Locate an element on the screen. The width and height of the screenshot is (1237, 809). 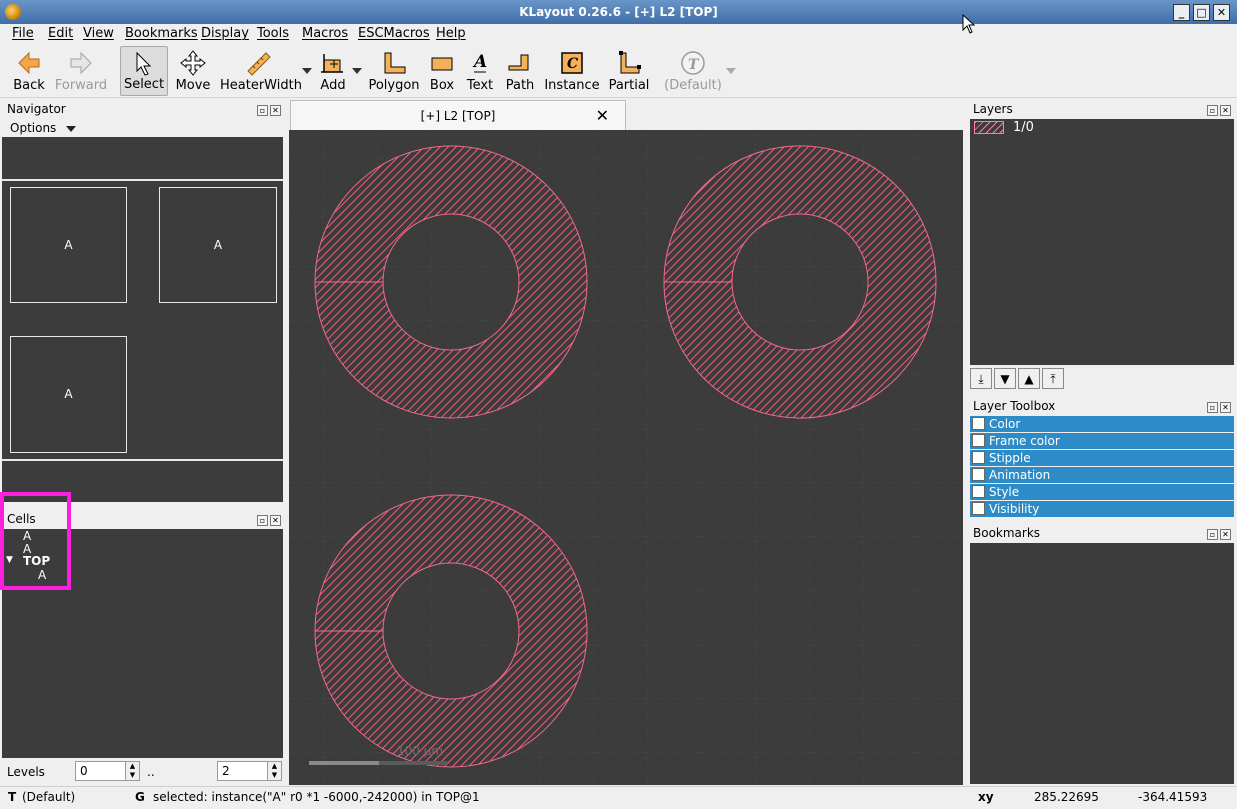
maximize-button: □ is located at coordinates (1201, 12).